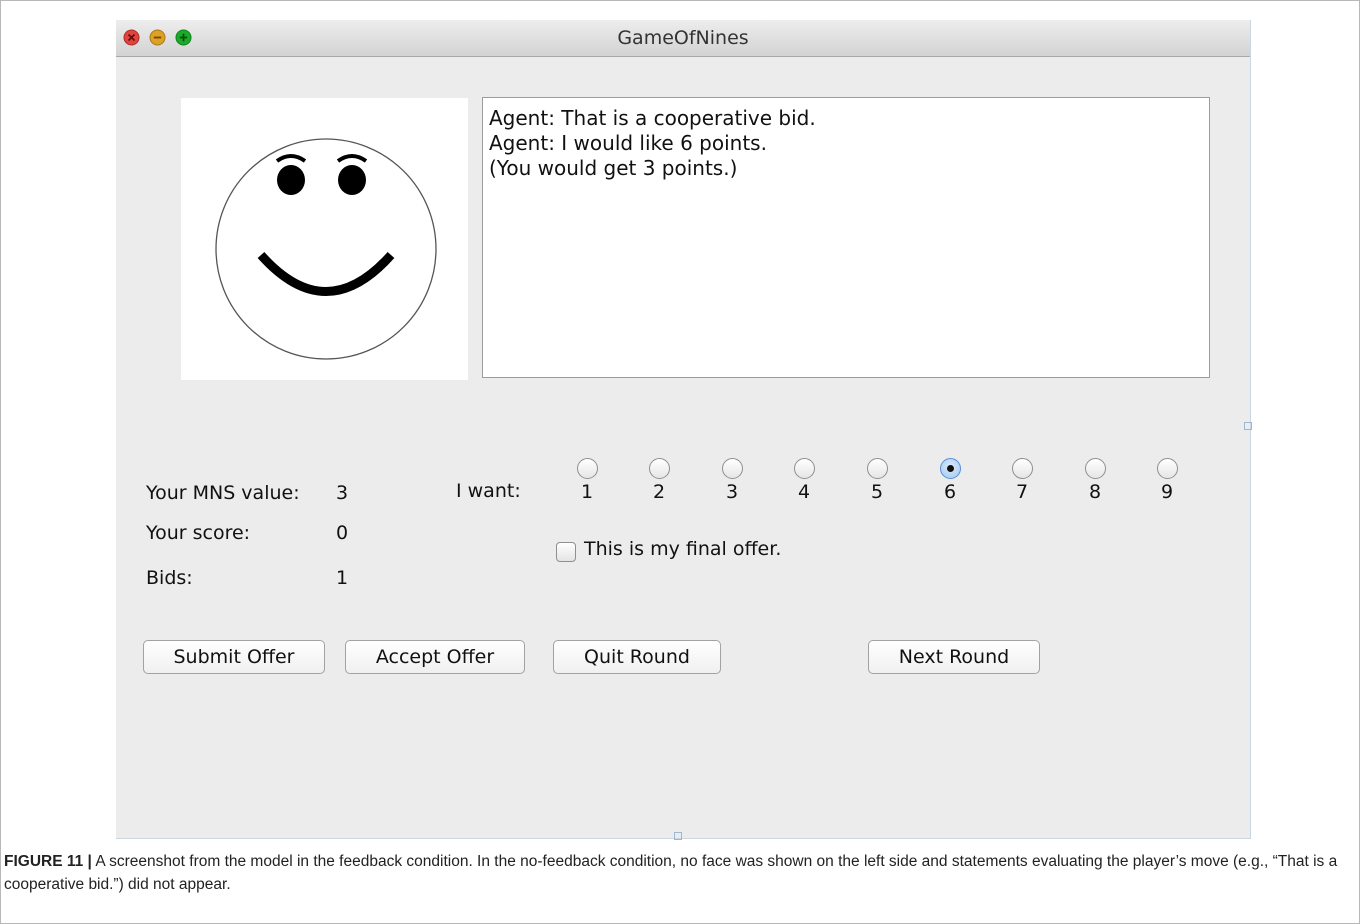 This screenshot has width=1360, height=924. I want to click on want-option-7: 7, so click(1022, 480).